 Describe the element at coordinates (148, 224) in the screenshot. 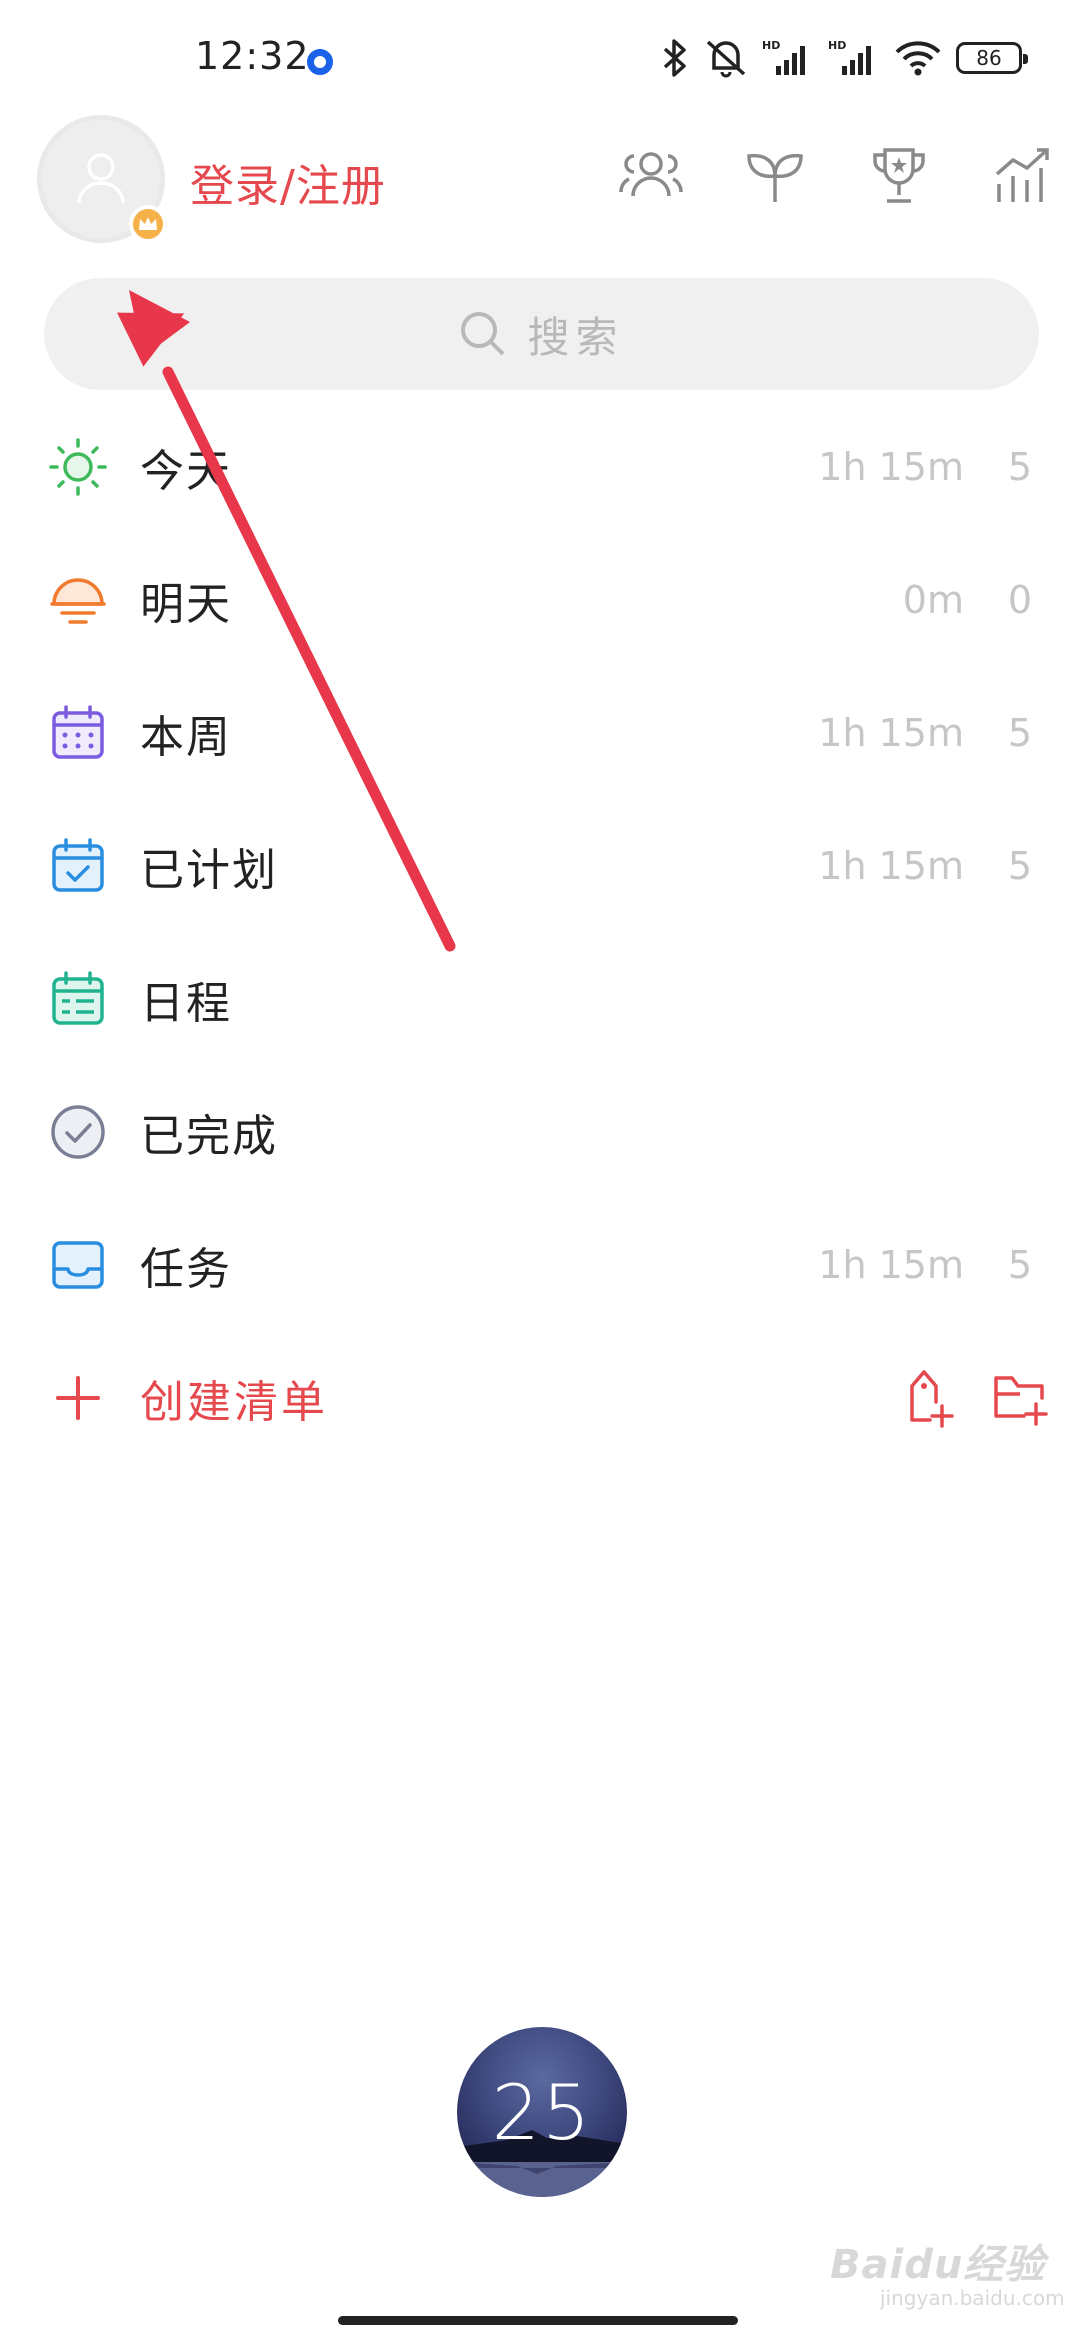

I see `crown-icon` at that location.